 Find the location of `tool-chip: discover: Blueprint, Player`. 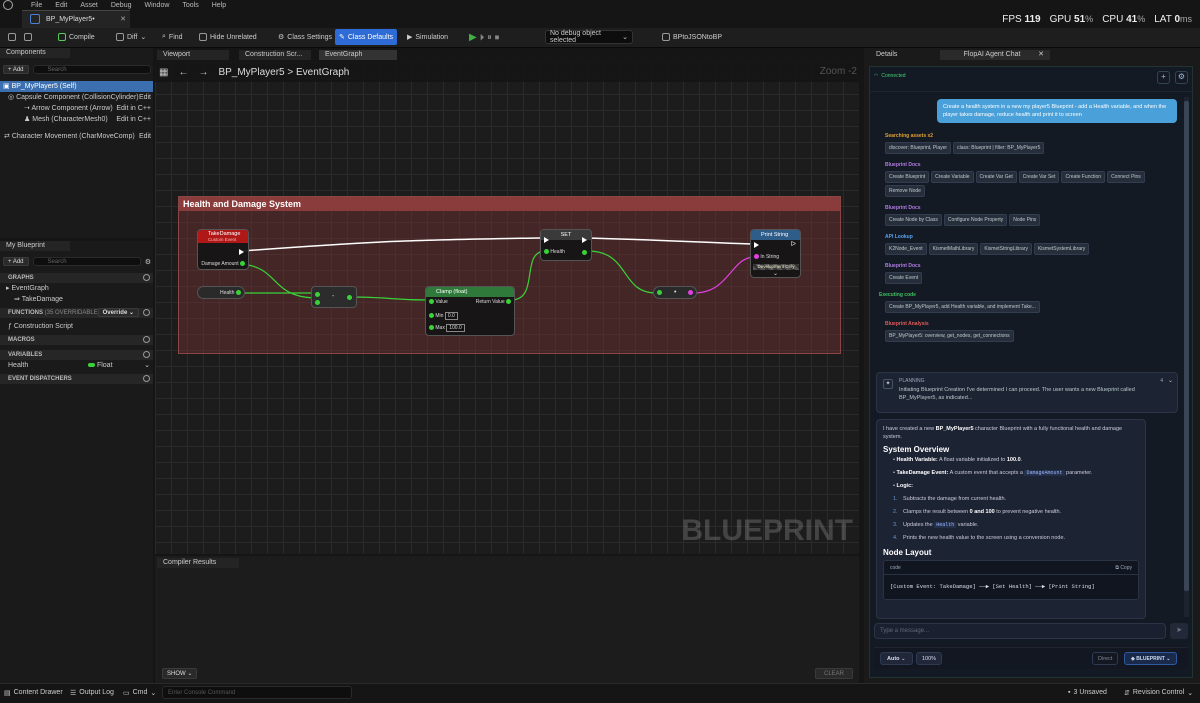

tool-chip: discover: Blueprint, Player is located at coordinates (918, 148).